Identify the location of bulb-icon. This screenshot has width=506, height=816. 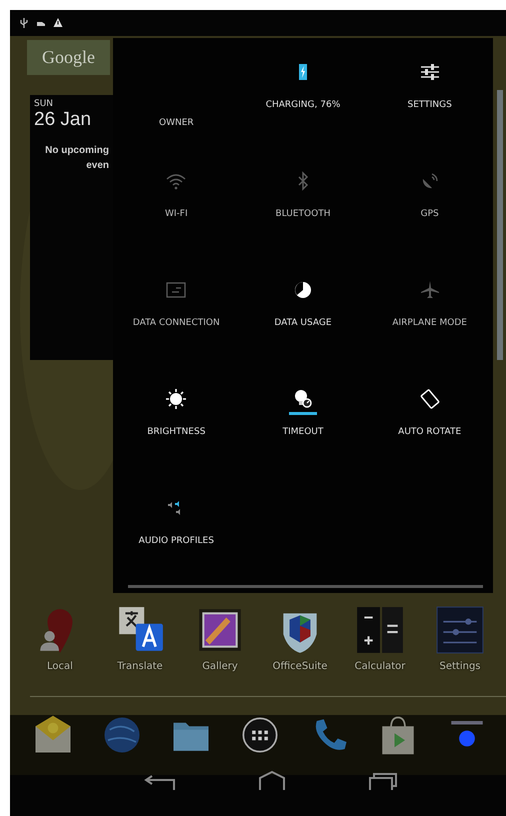
(302, 401).